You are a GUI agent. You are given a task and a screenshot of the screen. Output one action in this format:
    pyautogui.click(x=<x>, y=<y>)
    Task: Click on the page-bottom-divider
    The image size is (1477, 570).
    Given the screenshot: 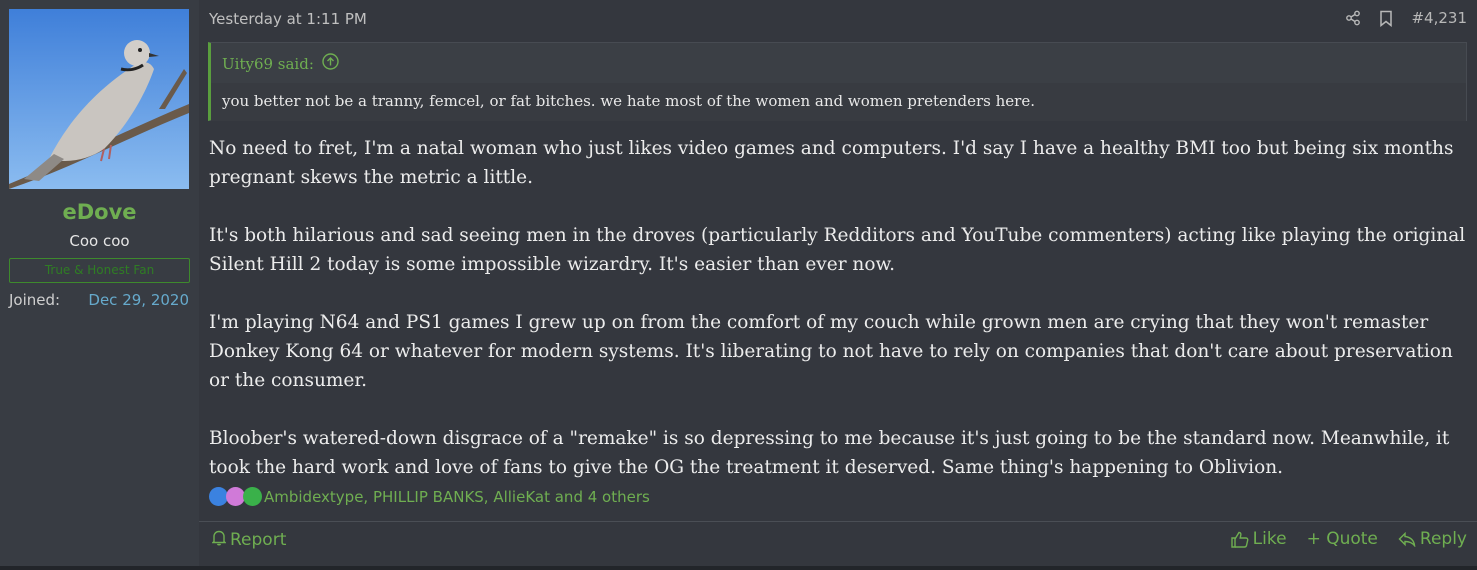 What is the action you would take?
    pyautogui.click(x=738, y=568)
    